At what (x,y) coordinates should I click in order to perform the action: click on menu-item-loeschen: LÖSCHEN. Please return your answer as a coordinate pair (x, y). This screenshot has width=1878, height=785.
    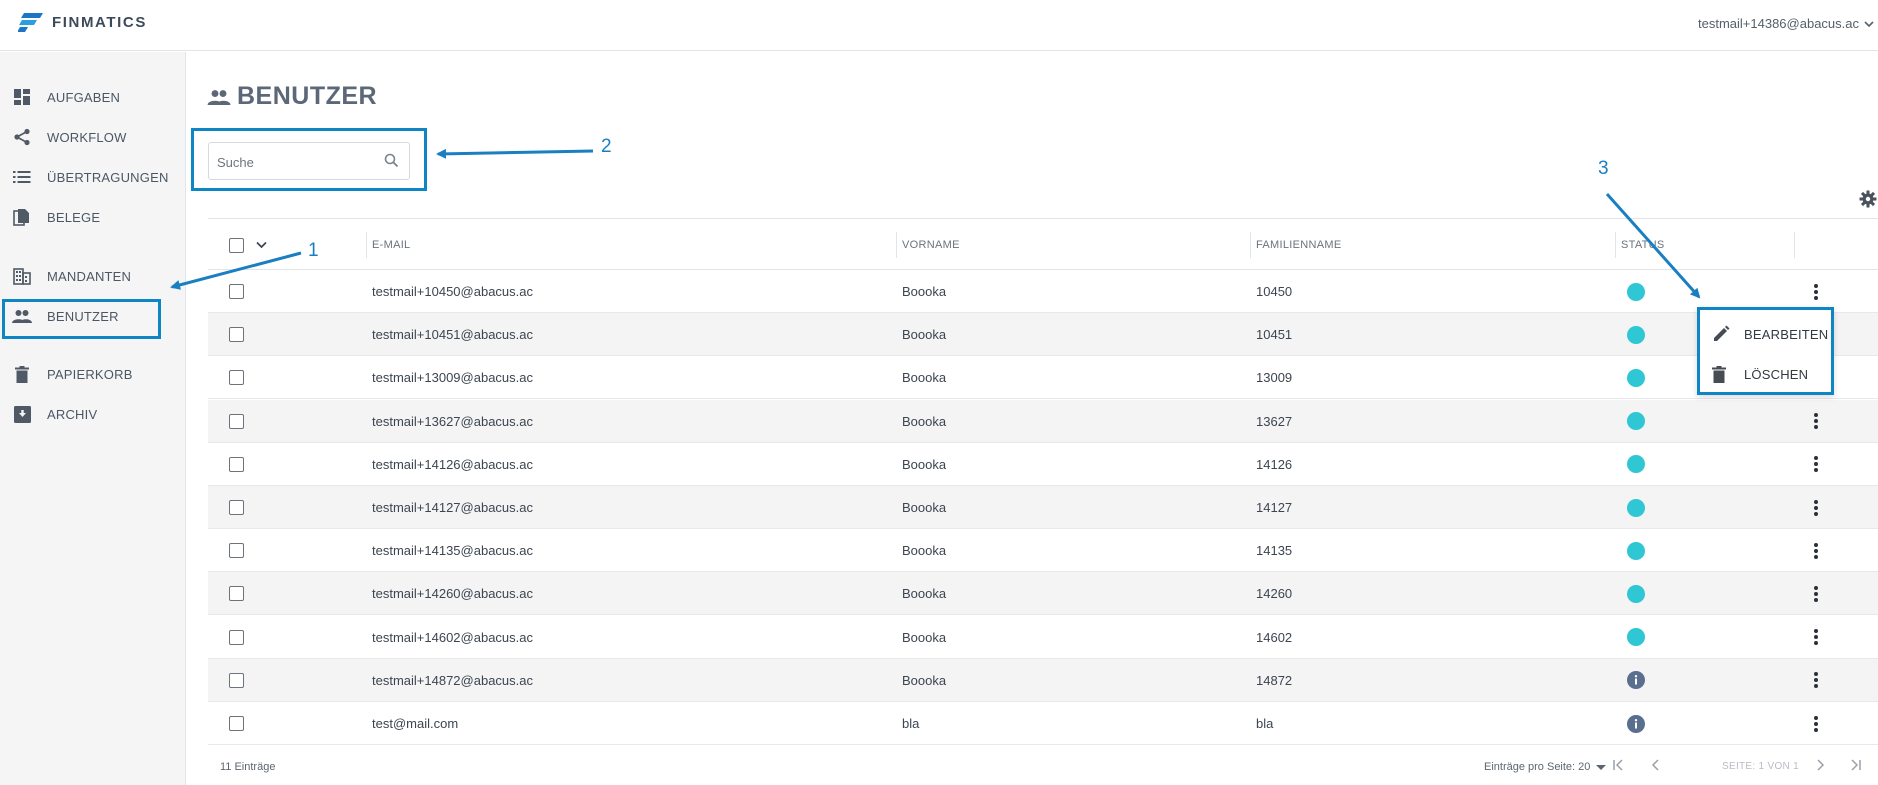
    Looking at the image, I should click on (1765, 374).